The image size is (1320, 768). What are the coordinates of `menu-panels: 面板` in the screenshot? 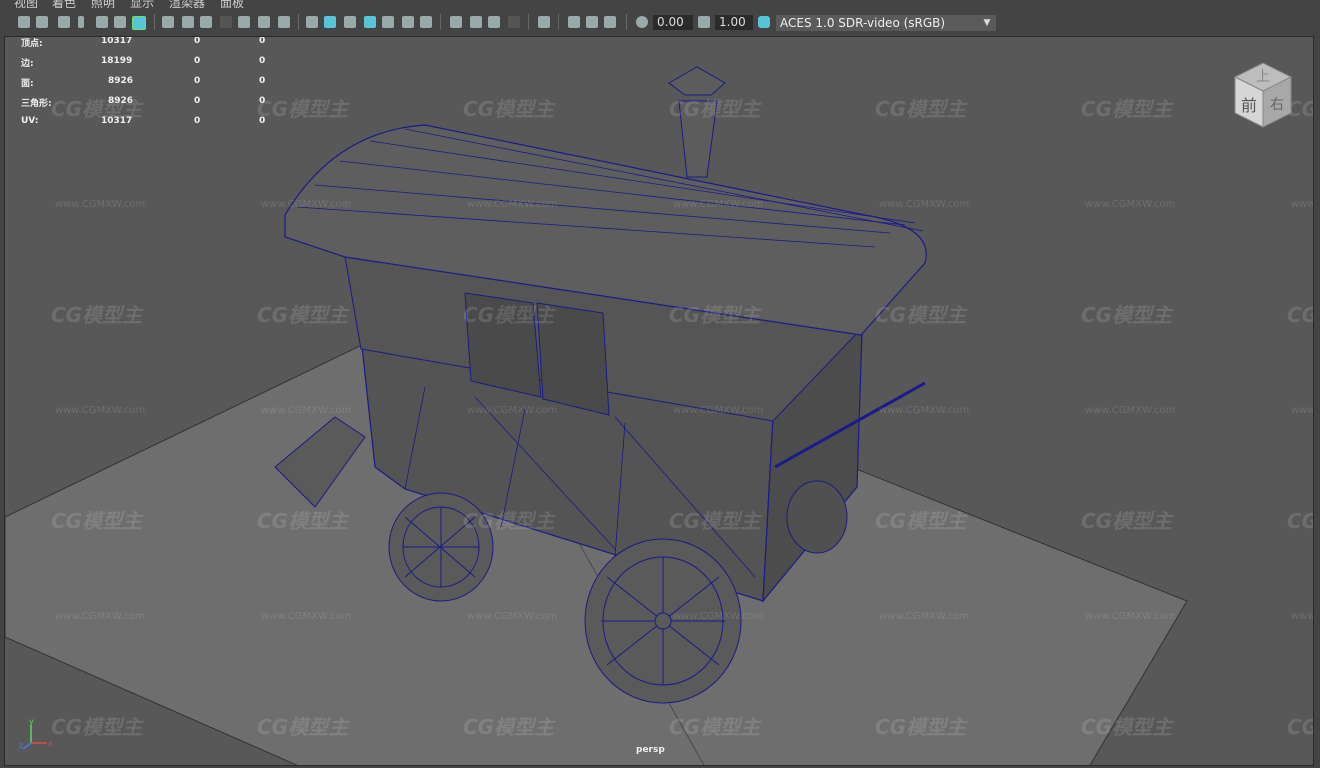 It's located at (232, 4).